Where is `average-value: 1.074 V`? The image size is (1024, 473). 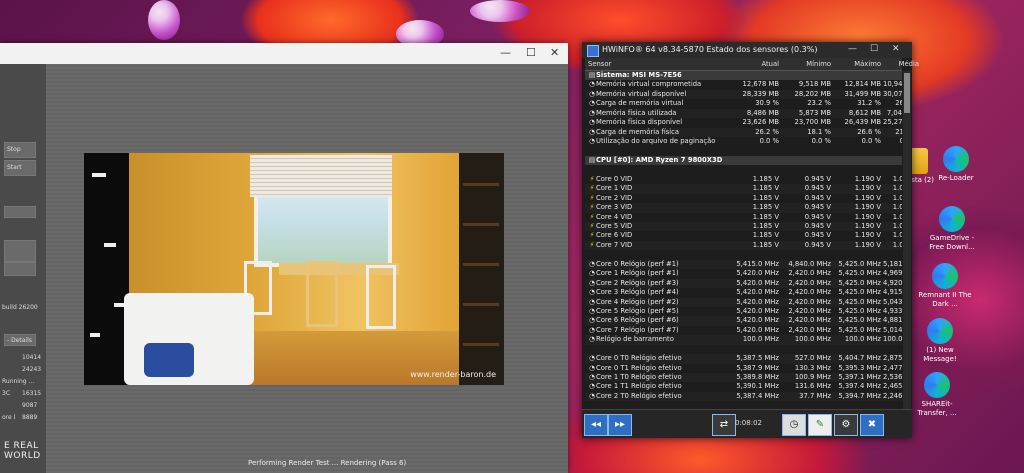
average-value: 1.074 V is located at coordinates (897, 178).